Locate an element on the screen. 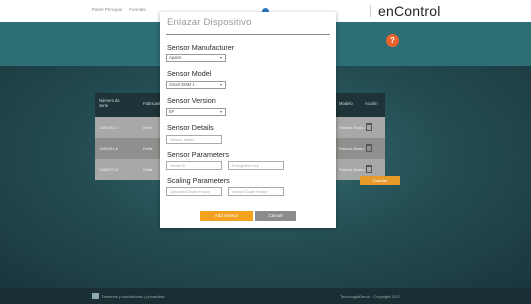  version-label: Sensor Version is located at coordinates (191, 100).